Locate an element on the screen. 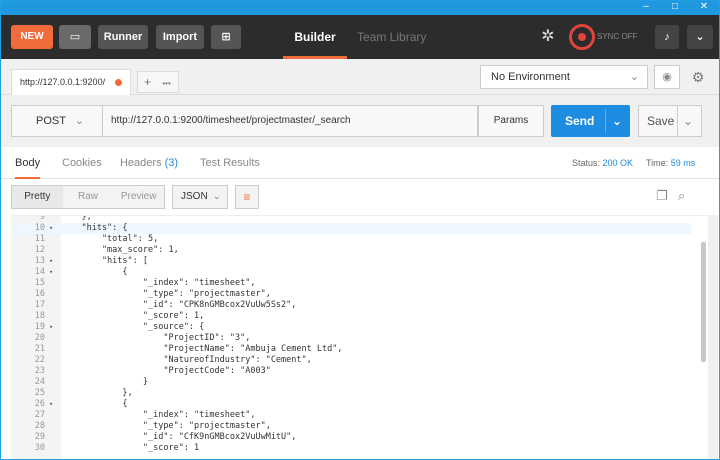 This screenshot has width=720, height=460. wrap-lines-button: ≡ is located at coordinates (247, 197).